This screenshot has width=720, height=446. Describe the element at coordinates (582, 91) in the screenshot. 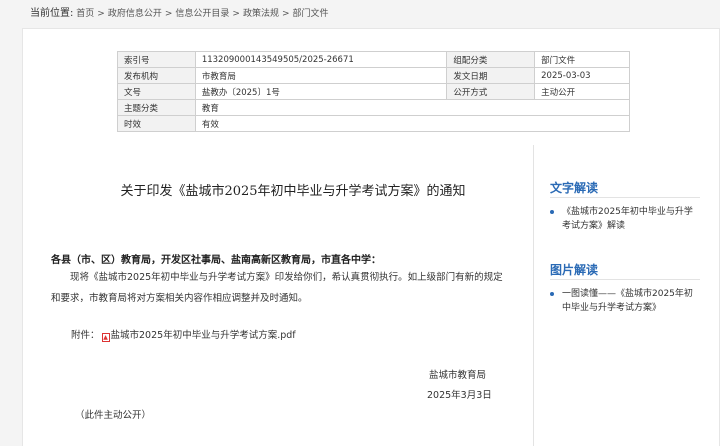

I see `publish-mode-value: 主动公开` at that location.